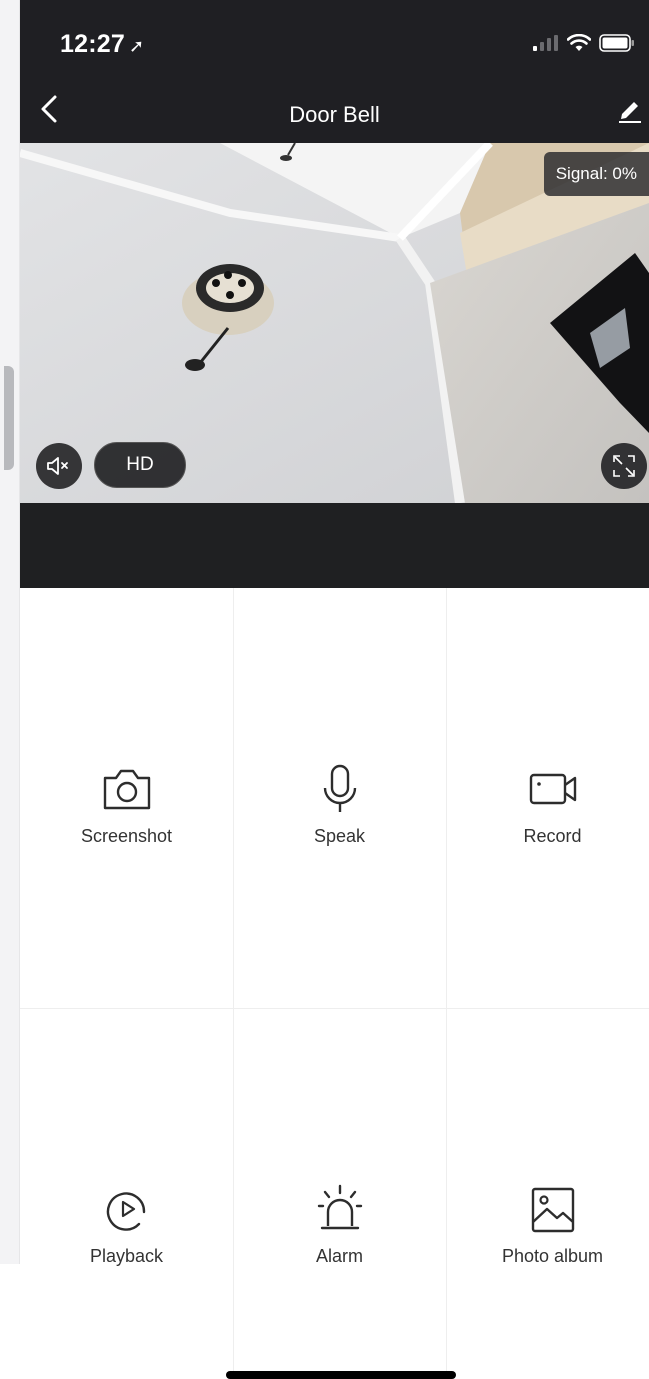 The width and height of the screenshot is (649, 1379). What do you see at coordinates (334, 1008) in the screenshot?
I see `grid-divider` at bounding box center [334, 1008].